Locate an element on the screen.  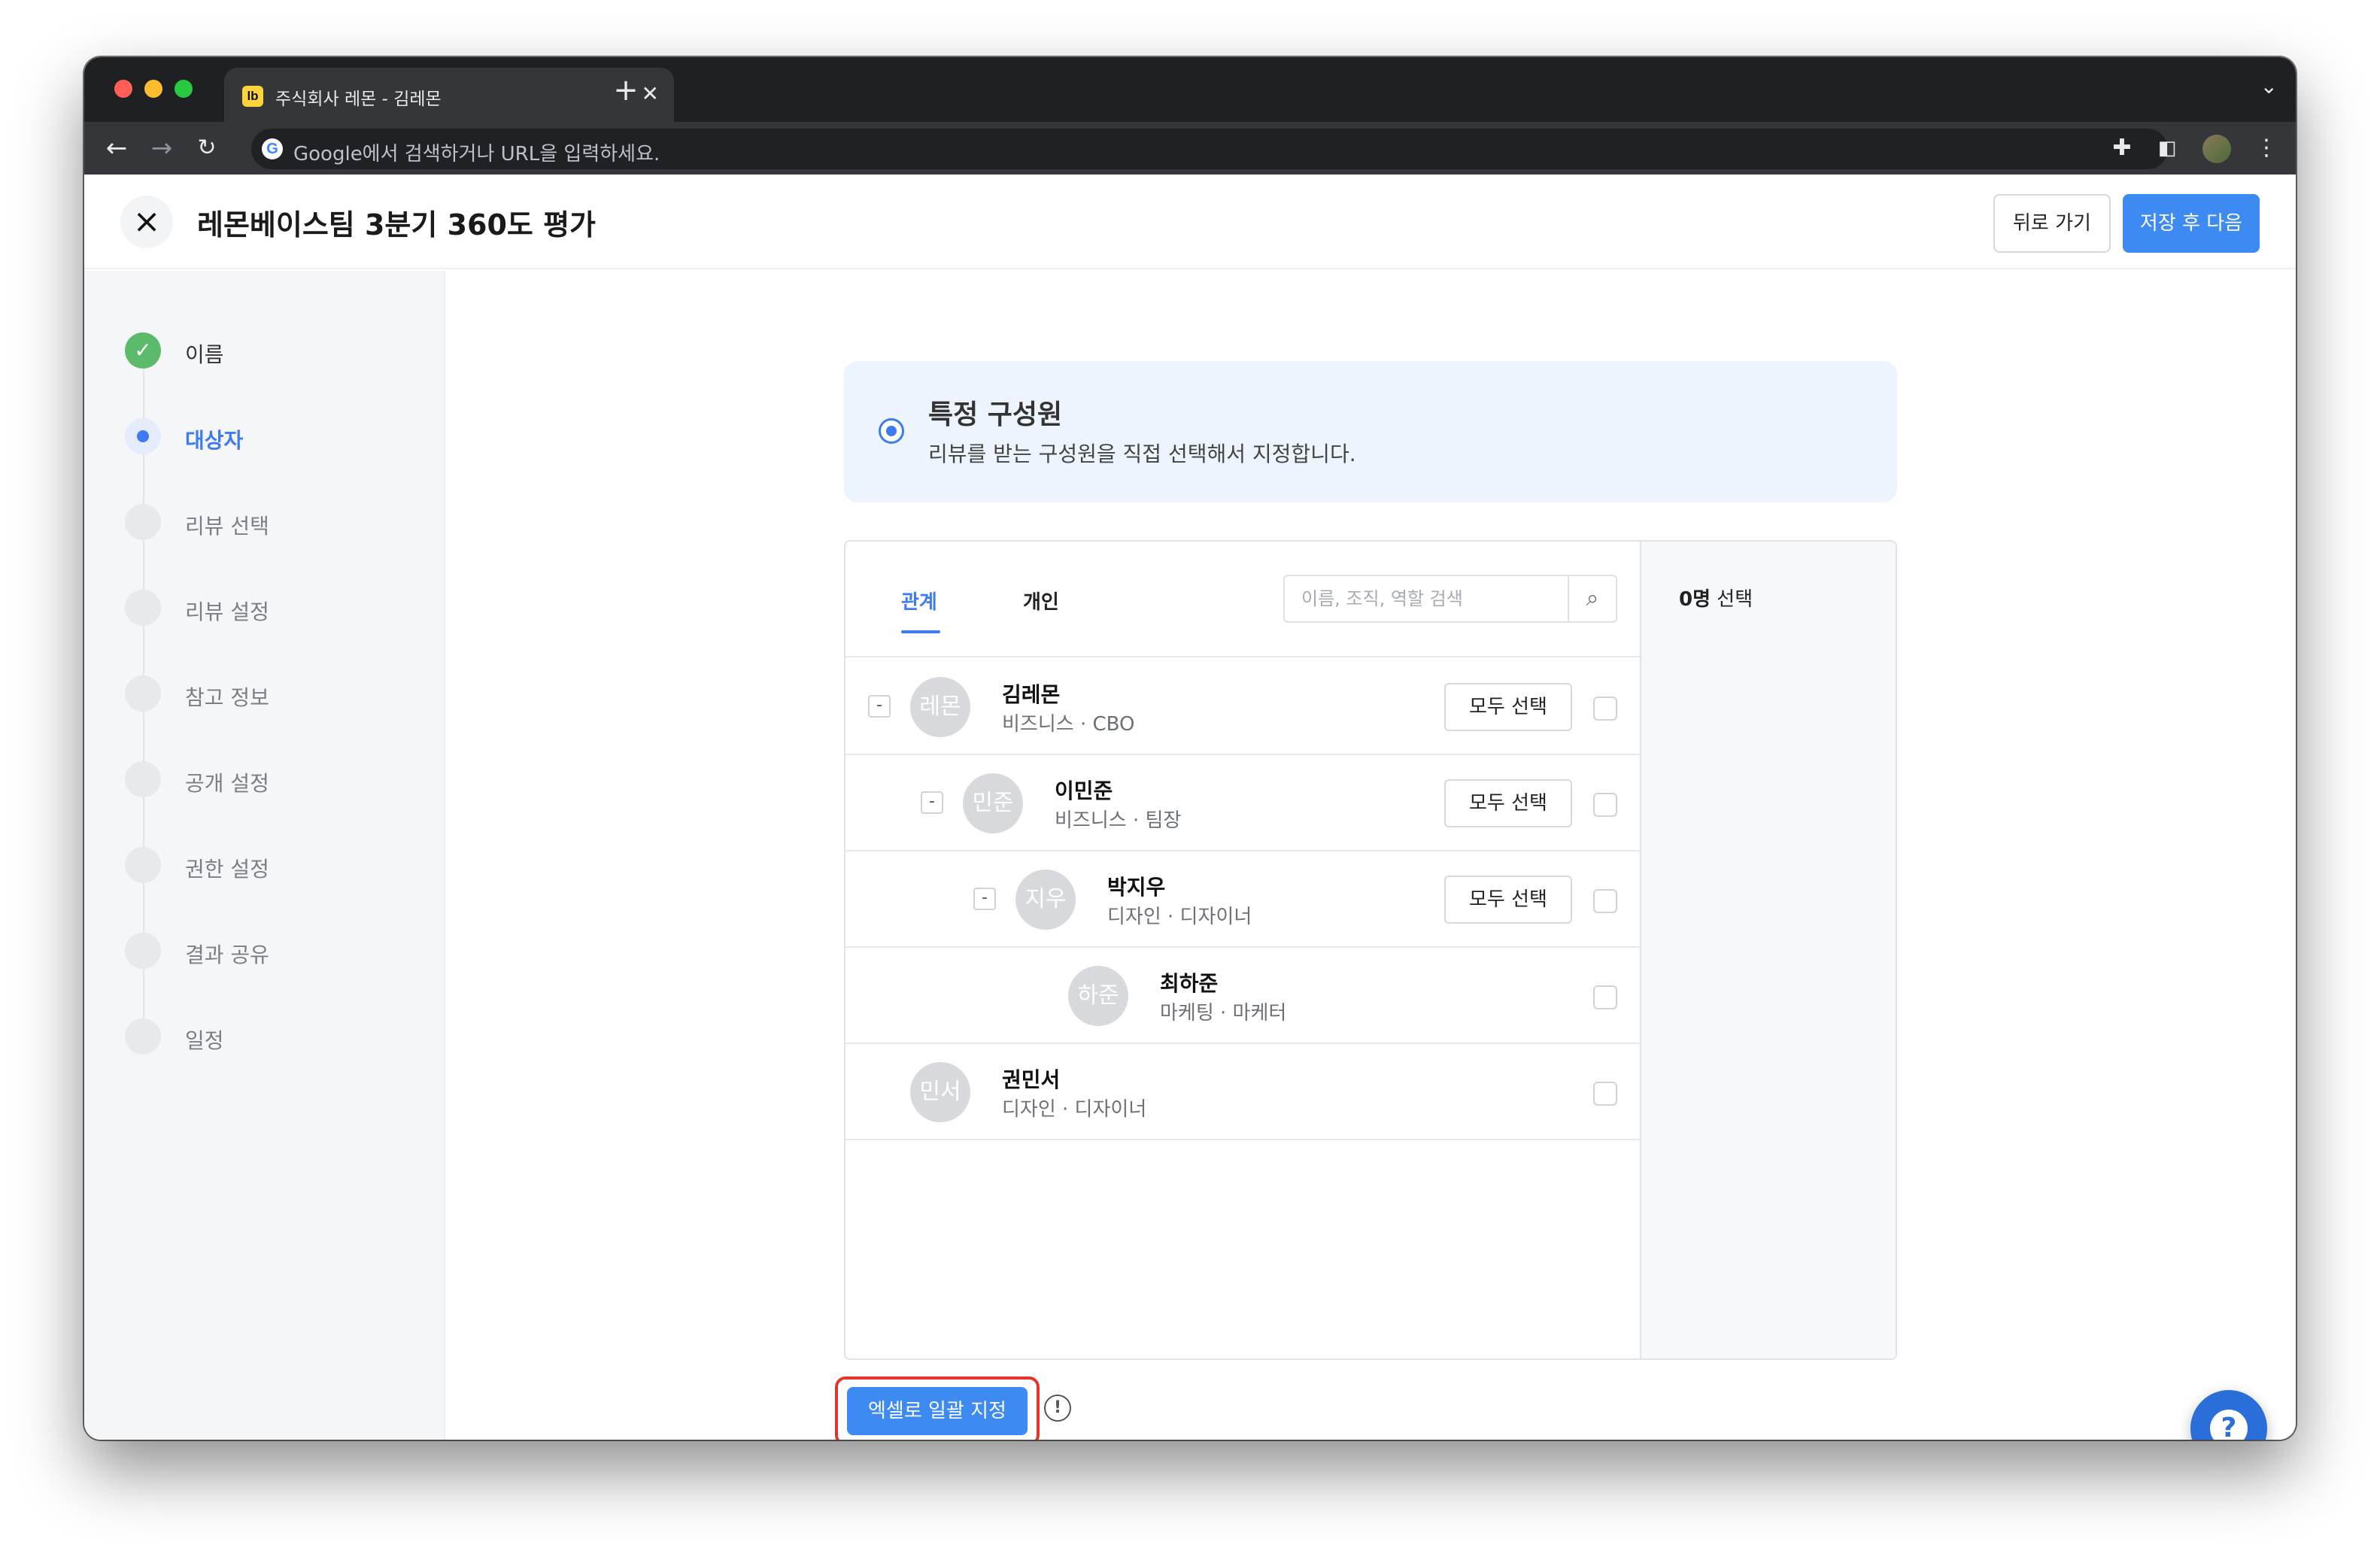
step-reference-info: 참고 정보 is located at coordinates (275, 694).